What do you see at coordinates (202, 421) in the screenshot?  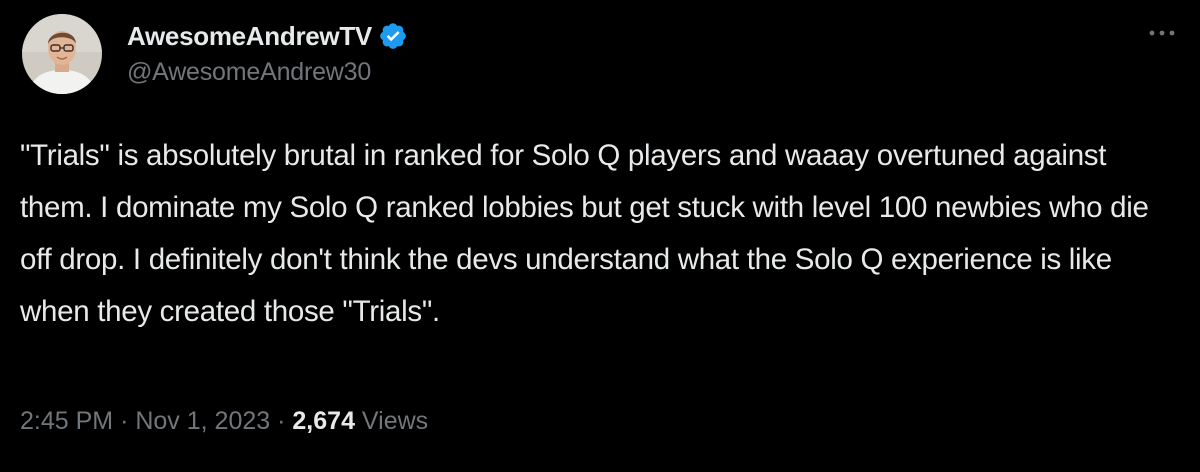 I see `tweet-date: Nov 1, 2023` at bounding box center [202, 421].